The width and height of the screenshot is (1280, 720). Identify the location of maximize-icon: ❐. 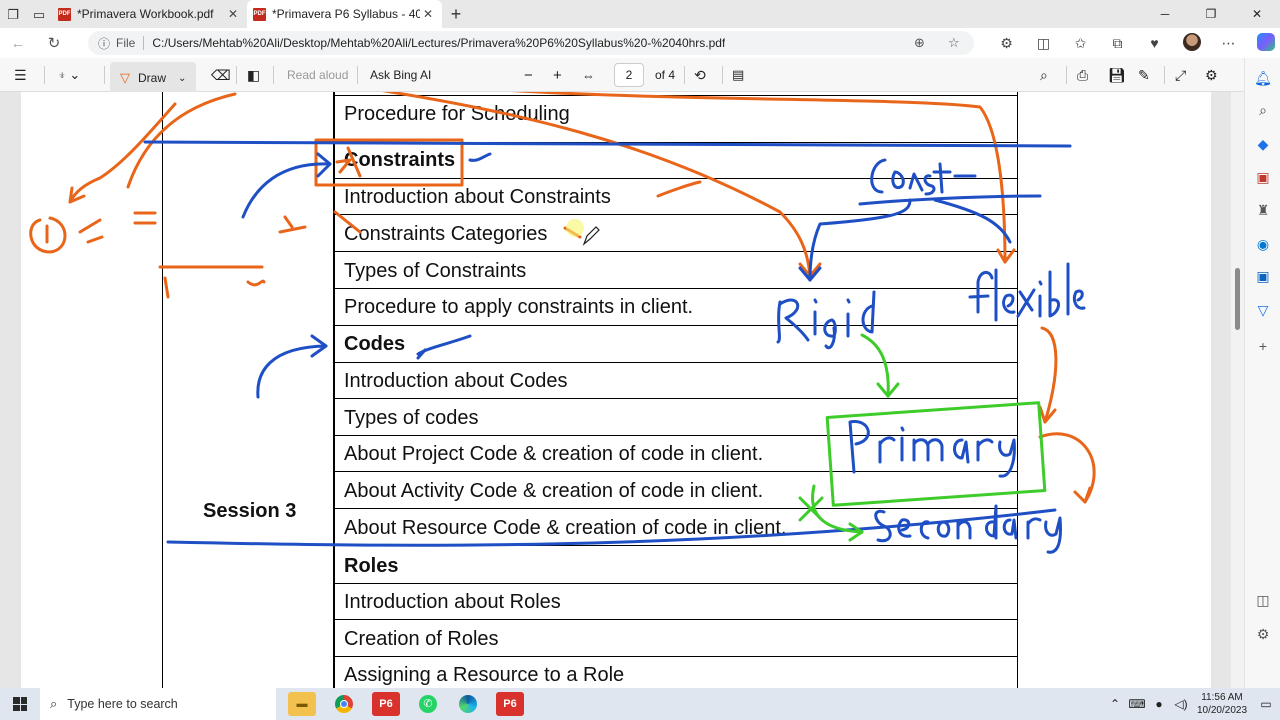
(1211, 14).